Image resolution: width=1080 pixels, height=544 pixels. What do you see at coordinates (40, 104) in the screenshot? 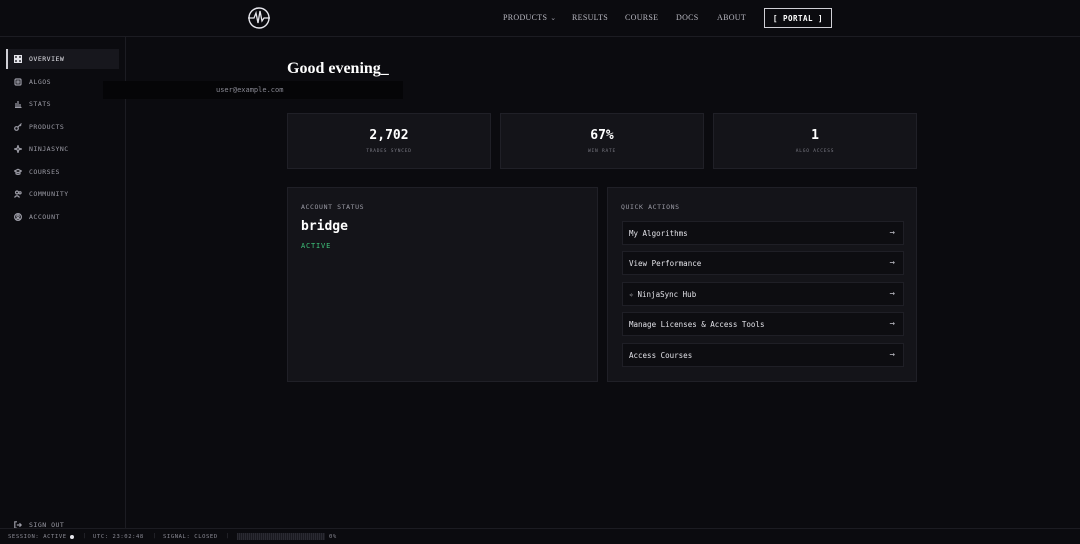
I see `sidebar-item-label: STATS` at bounding box center [40, 104].